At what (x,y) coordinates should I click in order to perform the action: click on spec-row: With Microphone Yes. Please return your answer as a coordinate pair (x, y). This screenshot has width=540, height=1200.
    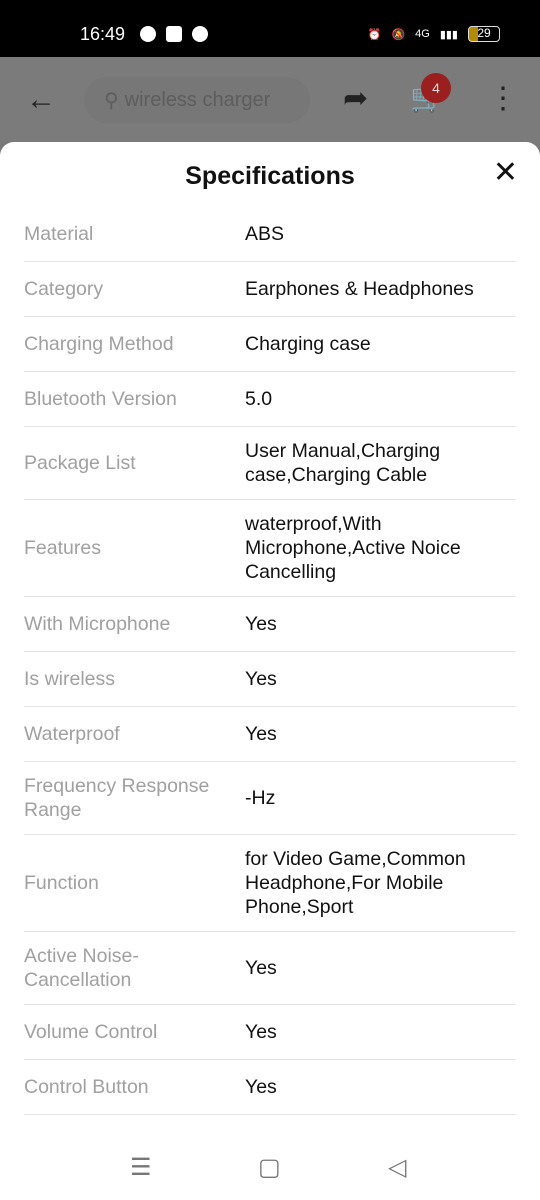
    Looking at the image, I should click on (270, 624).